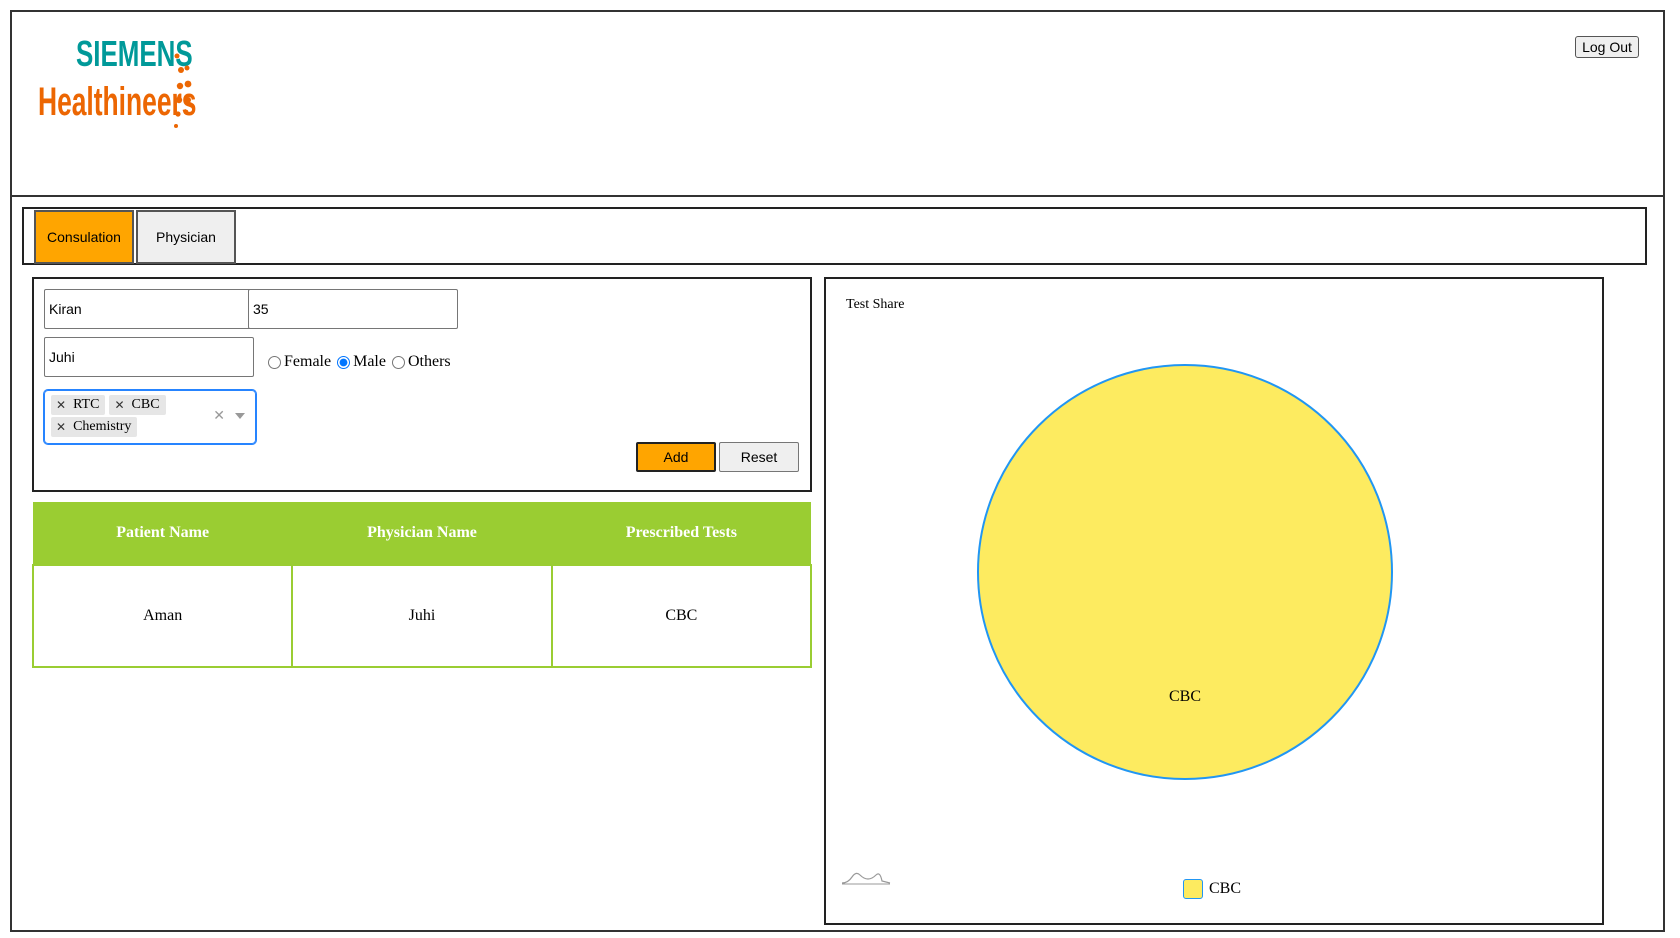 Image resolution: width=1680 pixels, height=938 pixels. Describe the element at coordinates (240, 416) in the screenshot. I see `chevron-down-icon` at that location.